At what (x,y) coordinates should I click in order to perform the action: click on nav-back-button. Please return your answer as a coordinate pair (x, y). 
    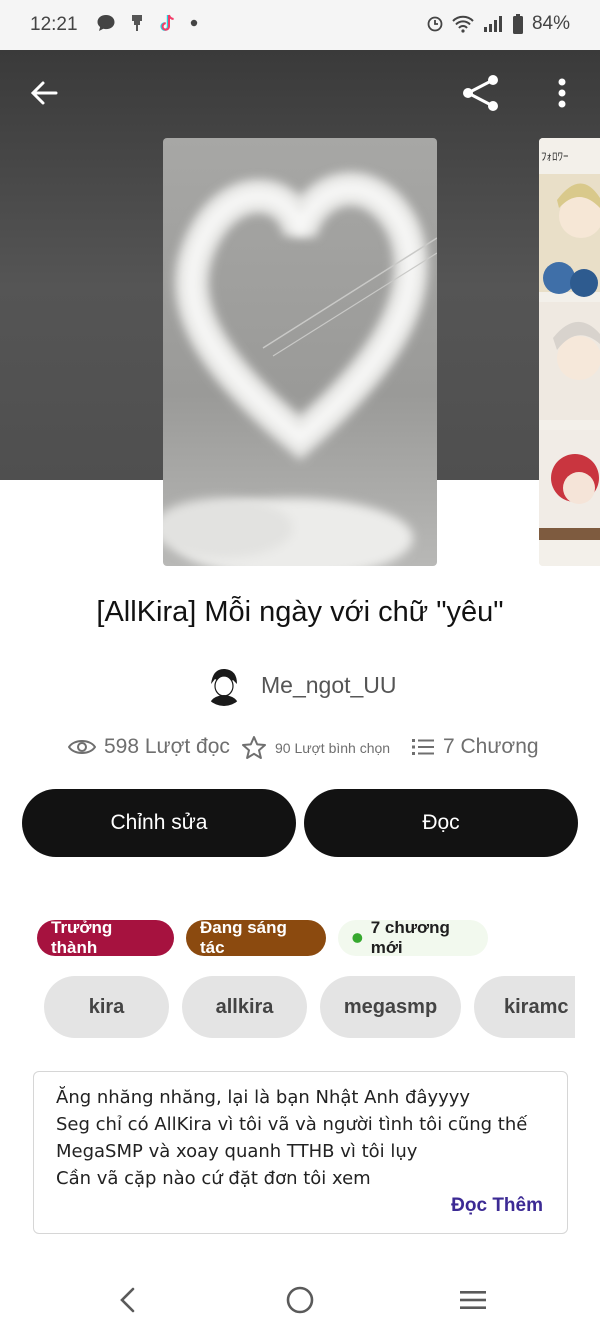
    Looking at the image, I should click on (127, 1300).